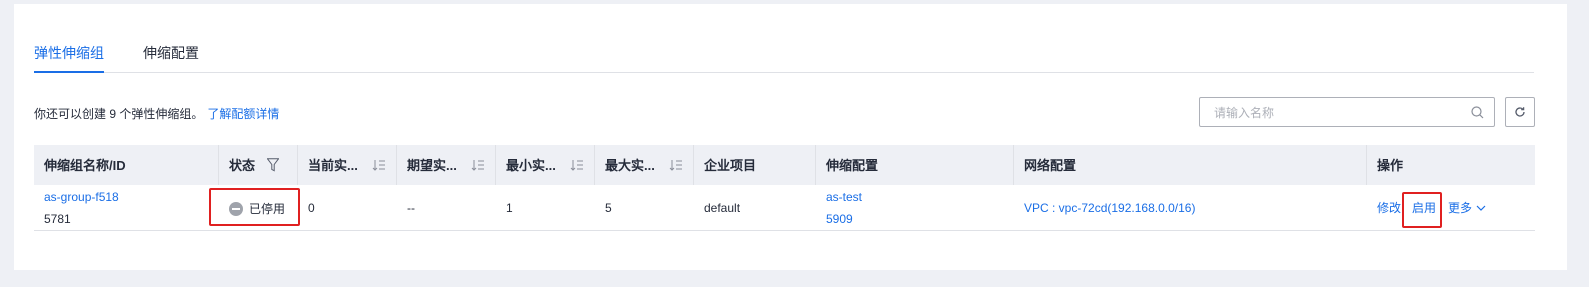 The image size is (1589, 287). I want to click on tab-bar: 弹性伸缩组 伸缩配置, so click(784, 59).